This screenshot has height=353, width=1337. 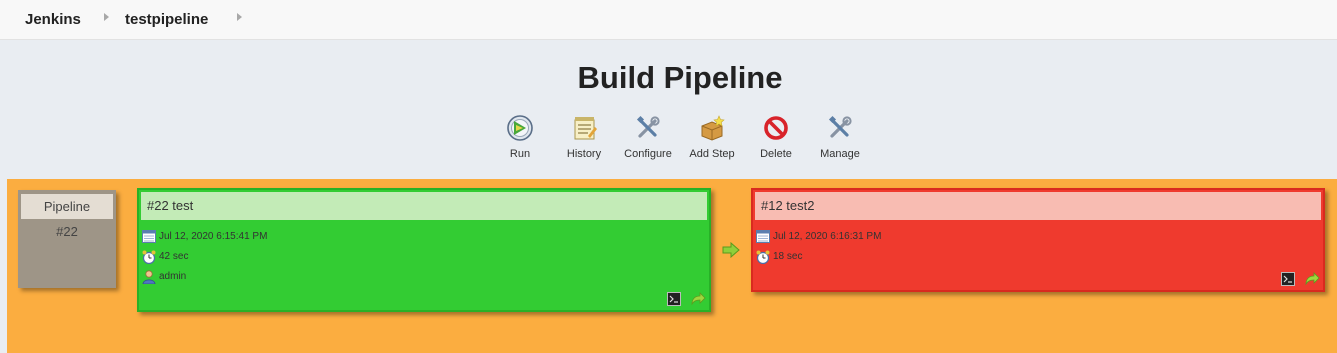 What do you see at coordinates (213, 236) in the screenshot?
I see `build-date: Jul 12, 2020 6:15:41 PM` at bounding box center [213, 236].